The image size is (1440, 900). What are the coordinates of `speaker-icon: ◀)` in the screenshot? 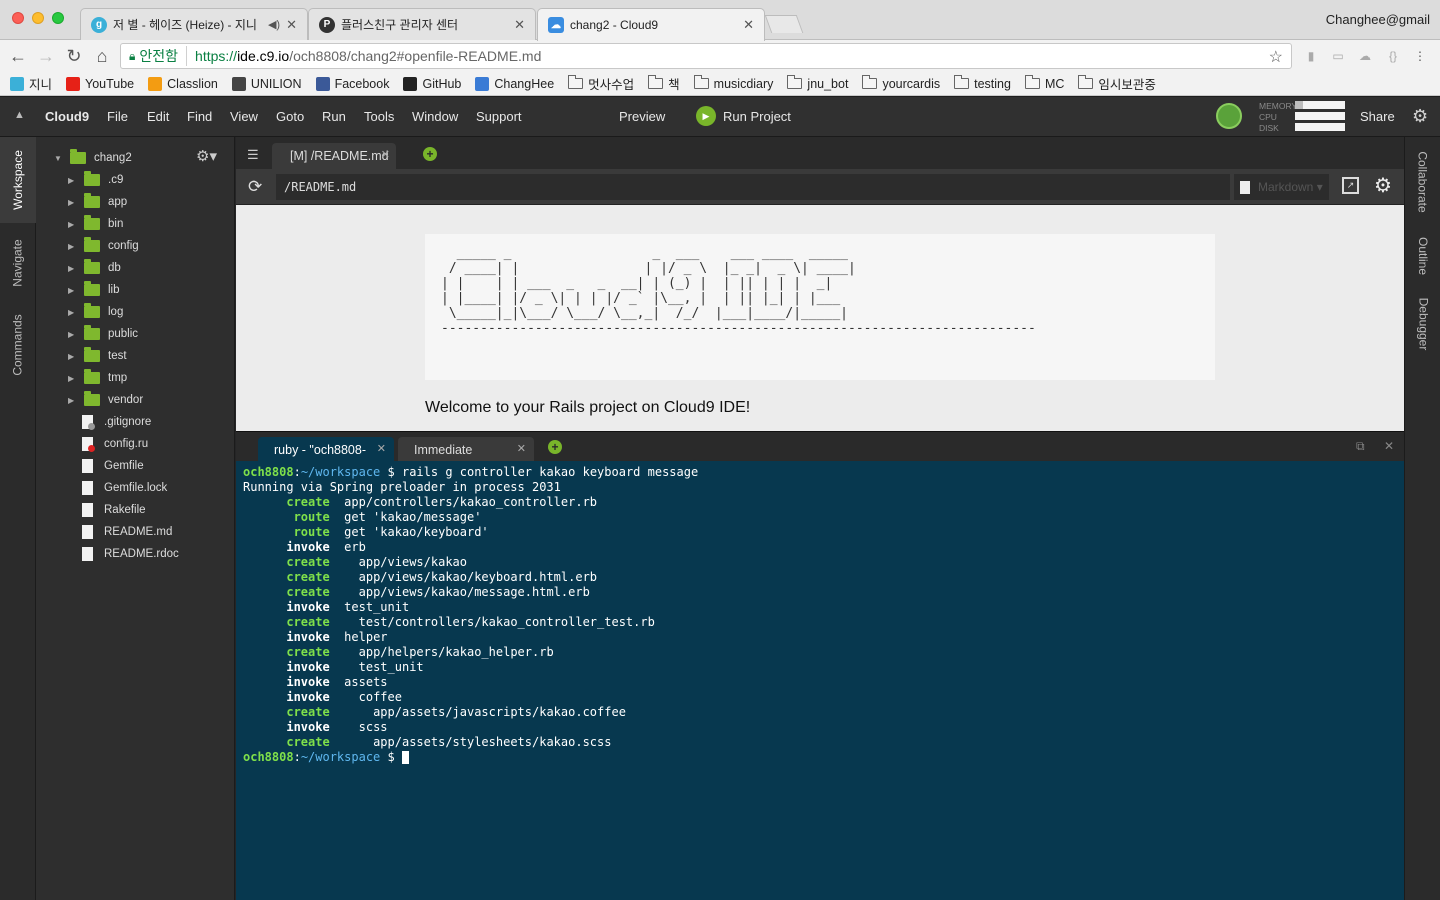 It's located at (274, 24).